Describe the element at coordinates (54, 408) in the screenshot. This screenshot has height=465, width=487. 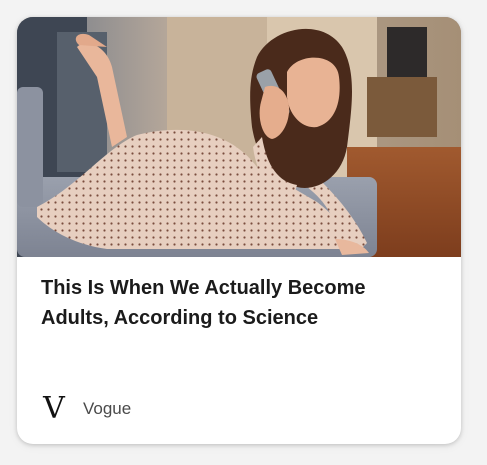
I see `vogue-logo-icon: V` at that location.